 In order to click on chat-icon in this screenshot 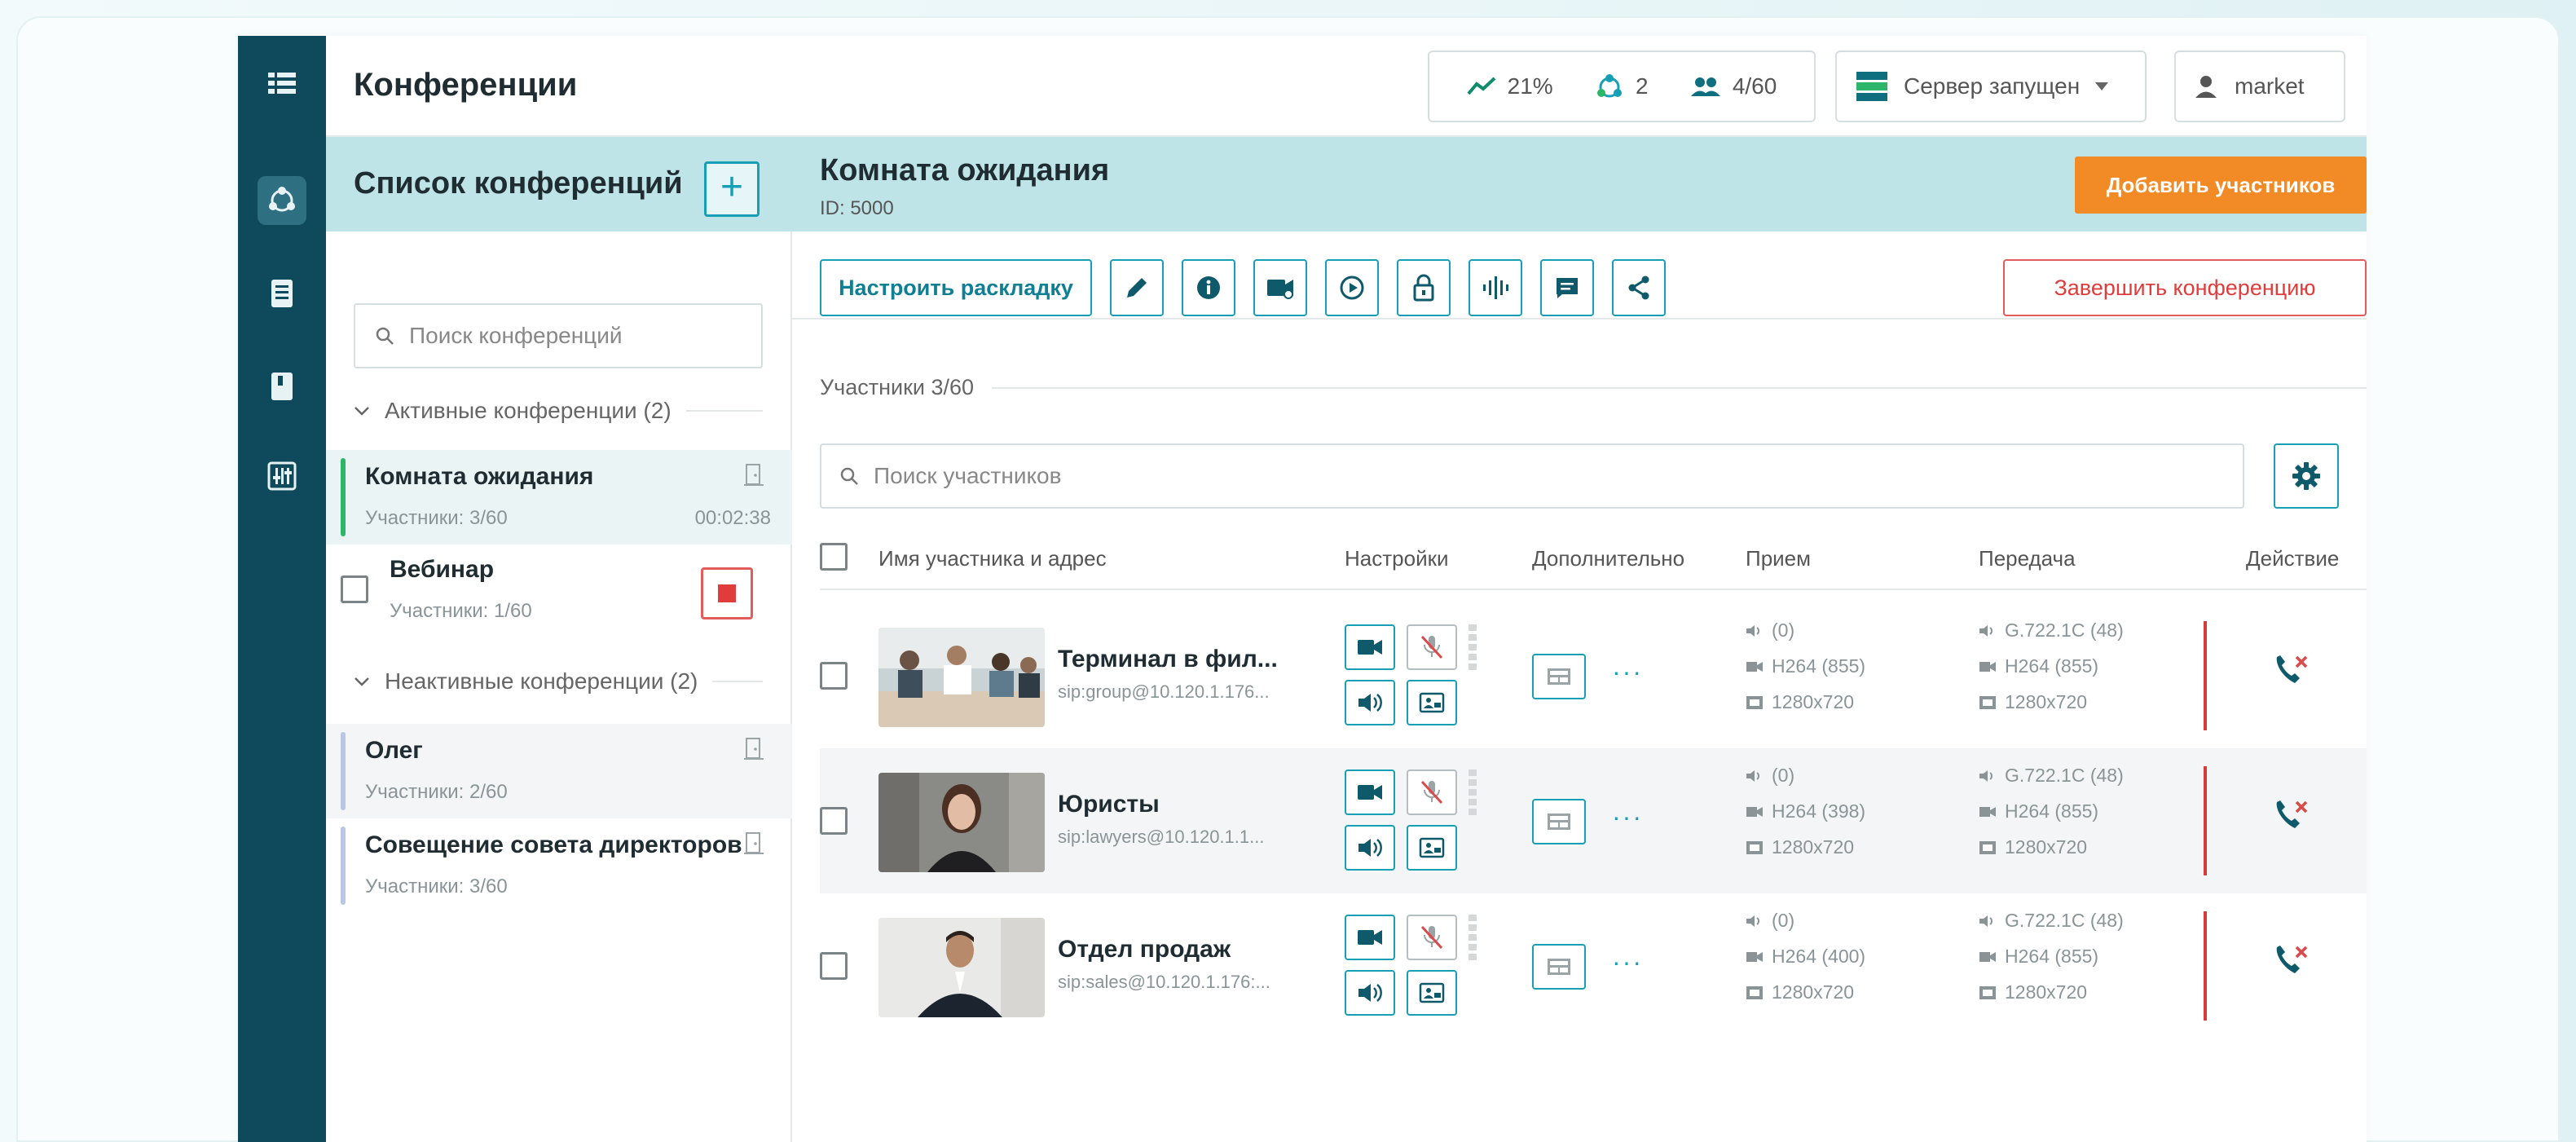, I will do `click(1568, 288)`.